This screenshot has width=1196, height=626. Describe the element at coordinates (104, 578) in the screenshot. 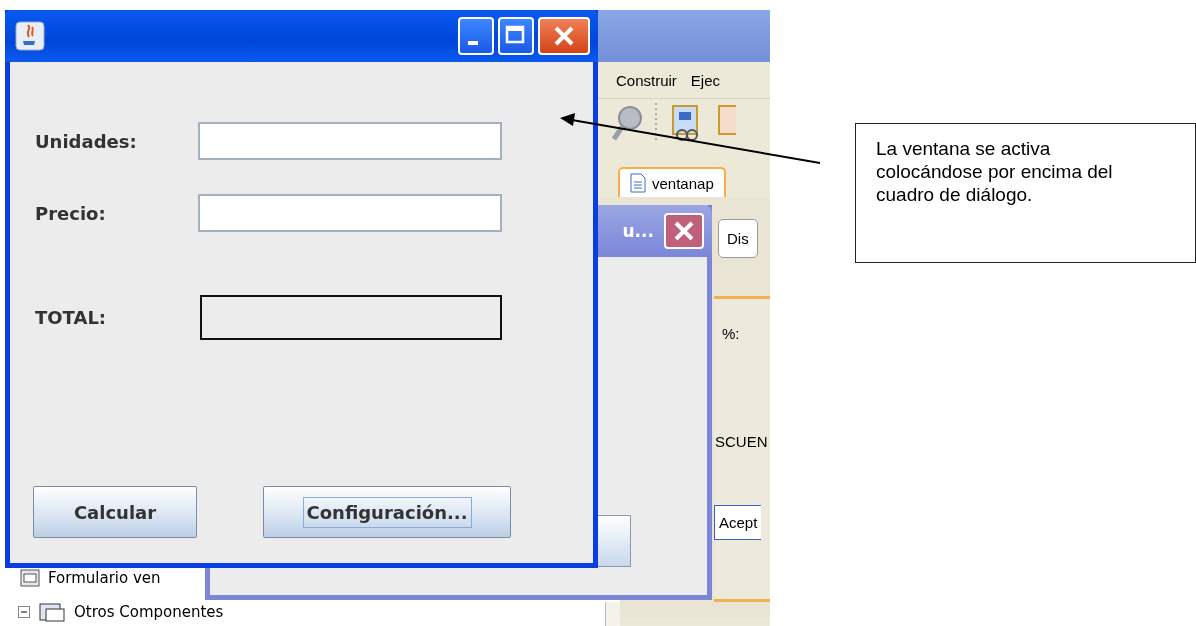

I see `tree-item: Formulario ven` at that location.